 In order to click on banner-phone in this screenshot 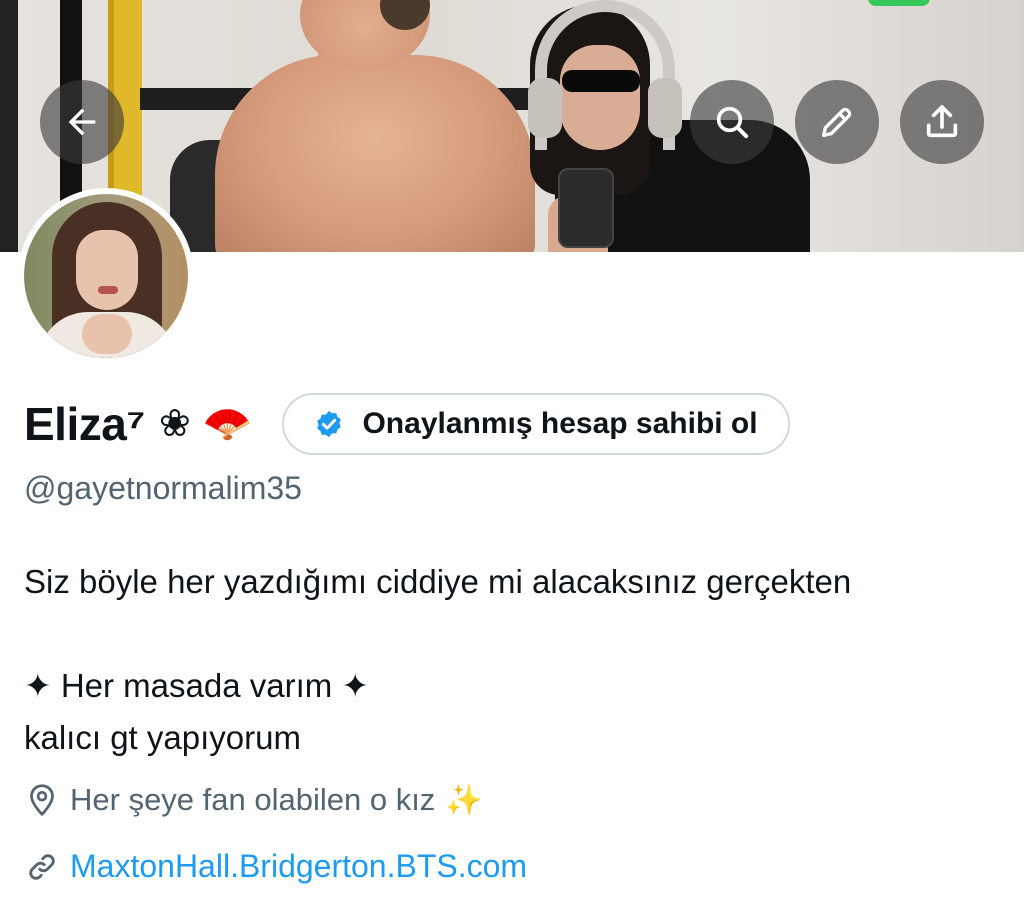, I will do `click(586, 208)`.